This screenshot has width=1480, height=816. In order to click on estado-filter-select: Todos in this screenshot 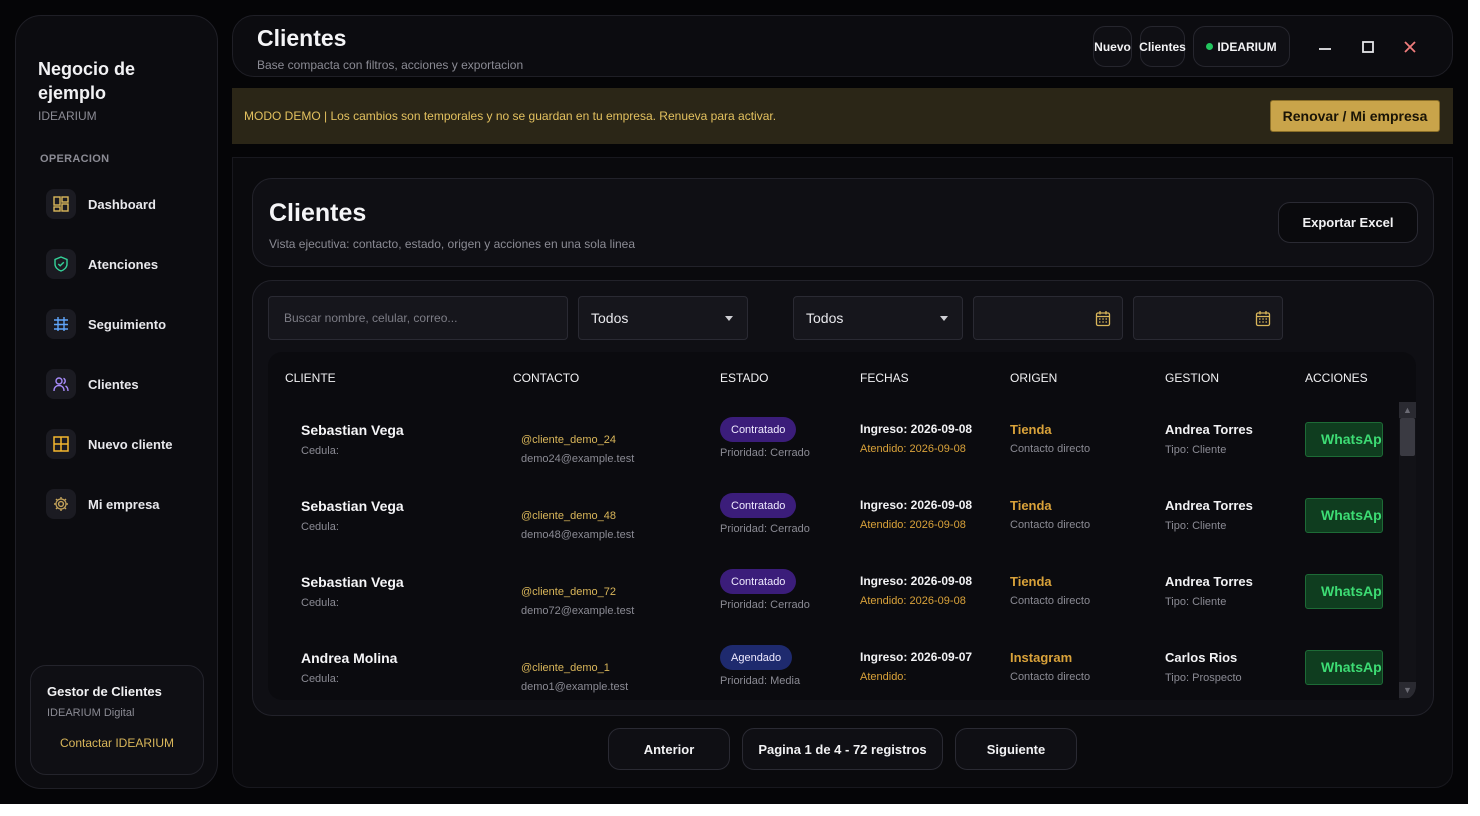, I will do `click(663, 318)`.